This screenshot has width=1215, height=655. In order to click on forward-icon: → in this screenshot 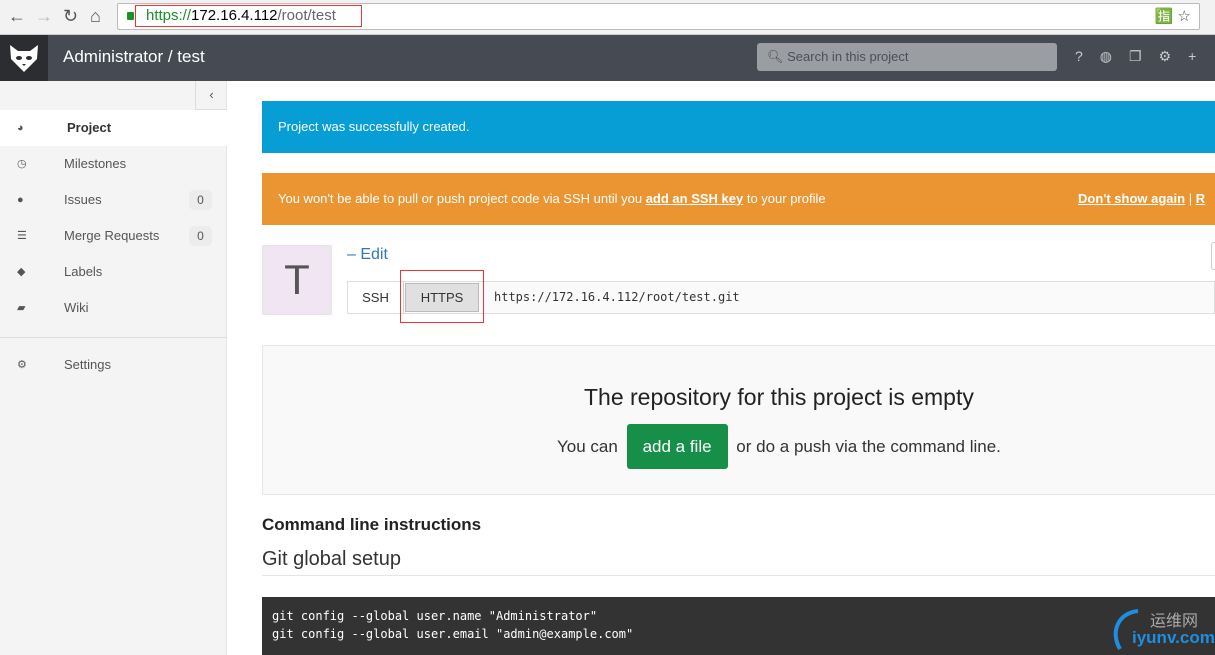, I will do `click(44, 16)`.